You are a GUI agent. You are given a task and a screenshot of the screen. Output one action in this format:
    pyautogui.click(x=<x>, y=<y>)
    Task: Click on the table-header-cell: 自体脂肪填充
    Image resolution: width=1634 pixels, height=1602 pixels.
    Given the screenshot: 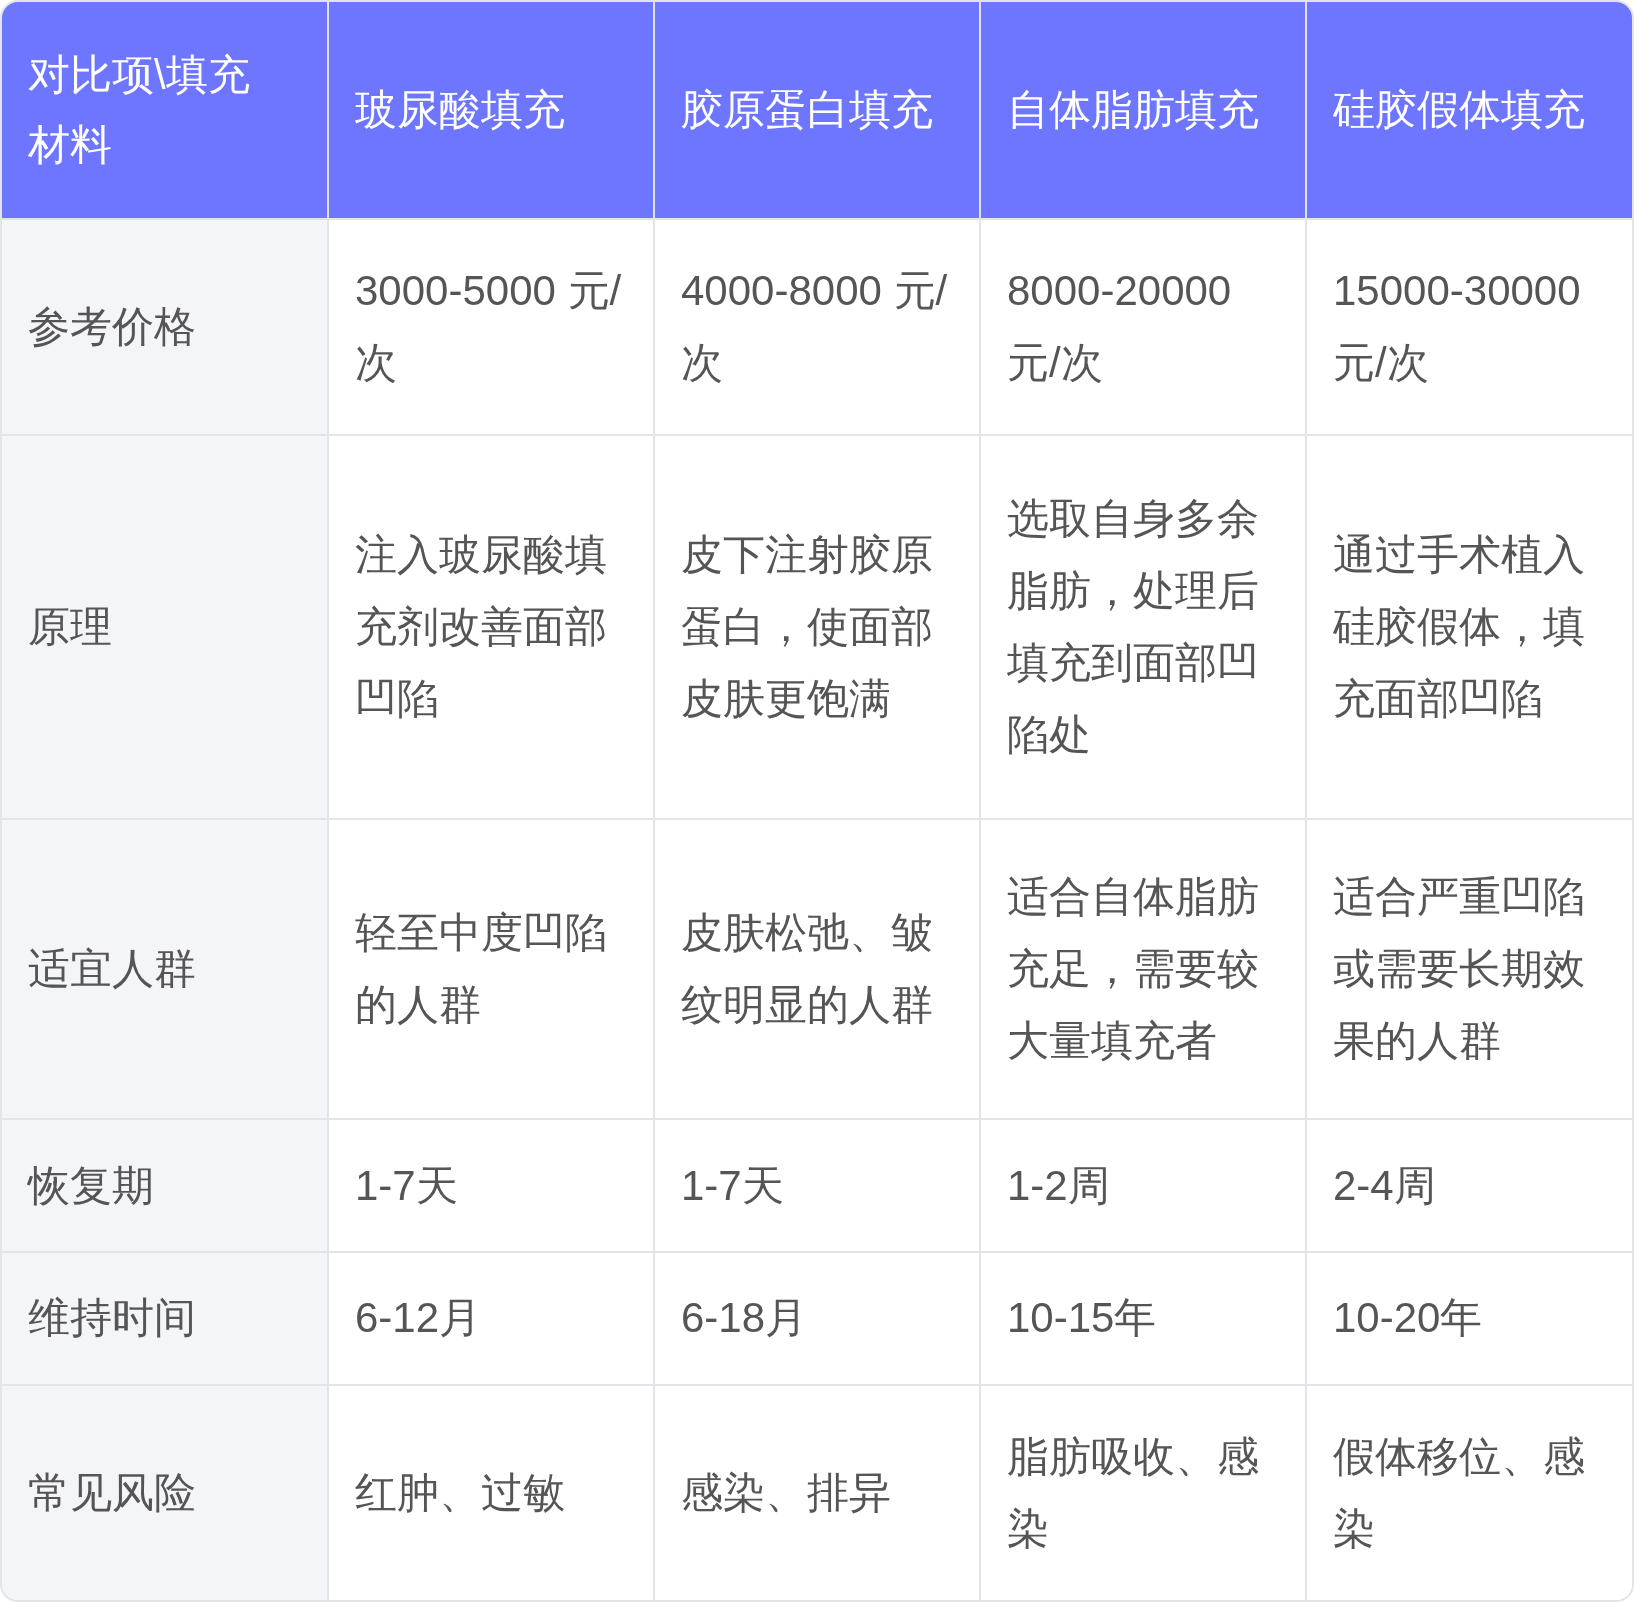 What is the action you would take?
    pyautogui.click(x=1143, y=110)
    